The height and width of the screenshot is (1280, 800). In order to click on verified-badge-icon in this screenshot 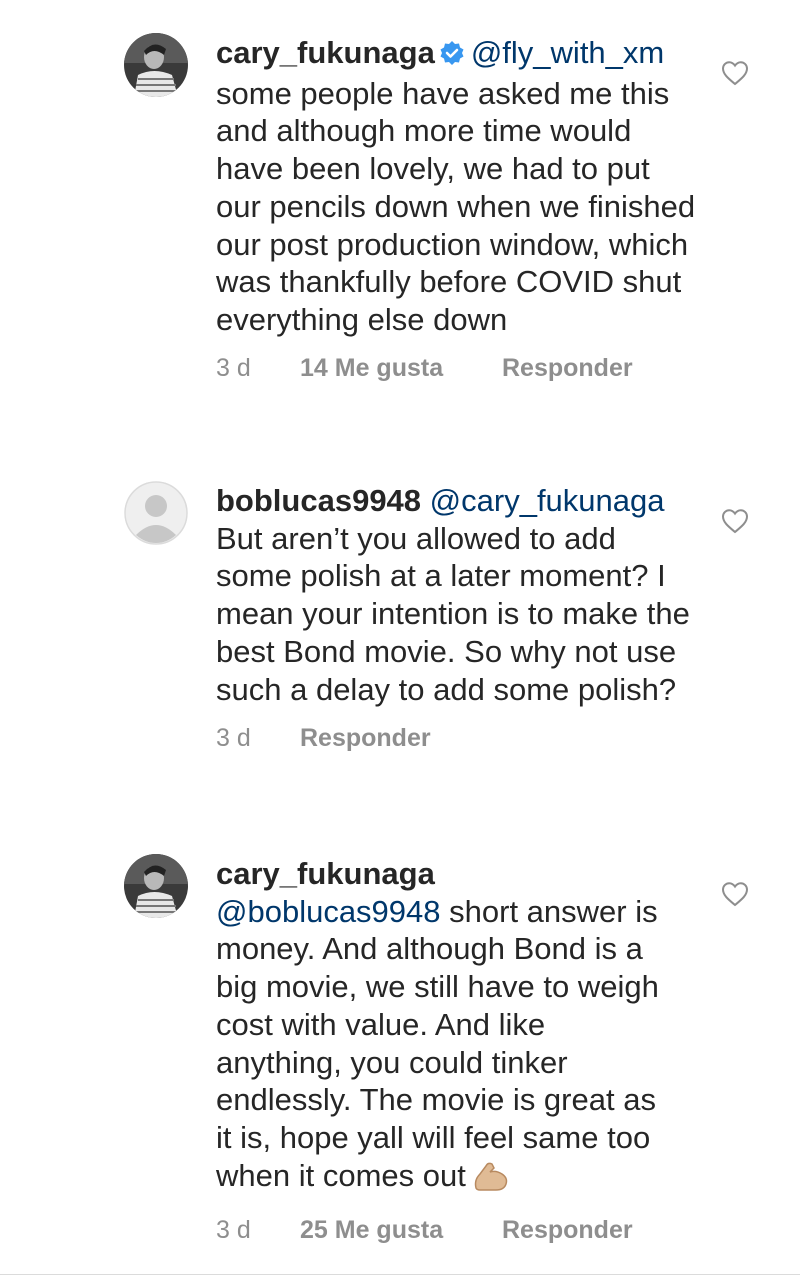, I will do `click(452, 56)`.